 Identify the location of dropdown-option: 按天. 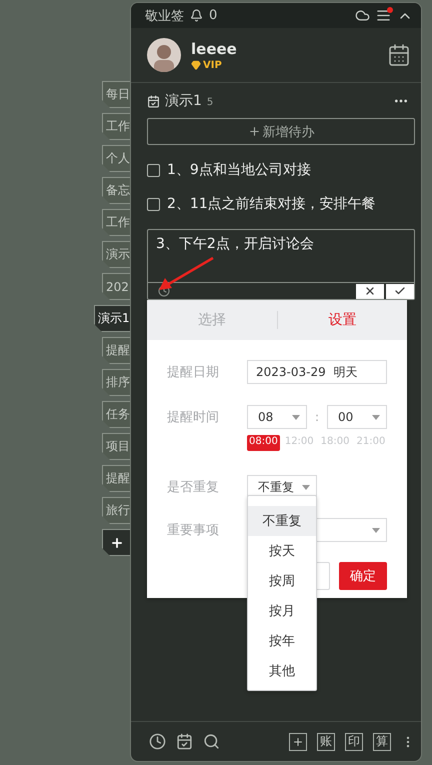
(282, 551).